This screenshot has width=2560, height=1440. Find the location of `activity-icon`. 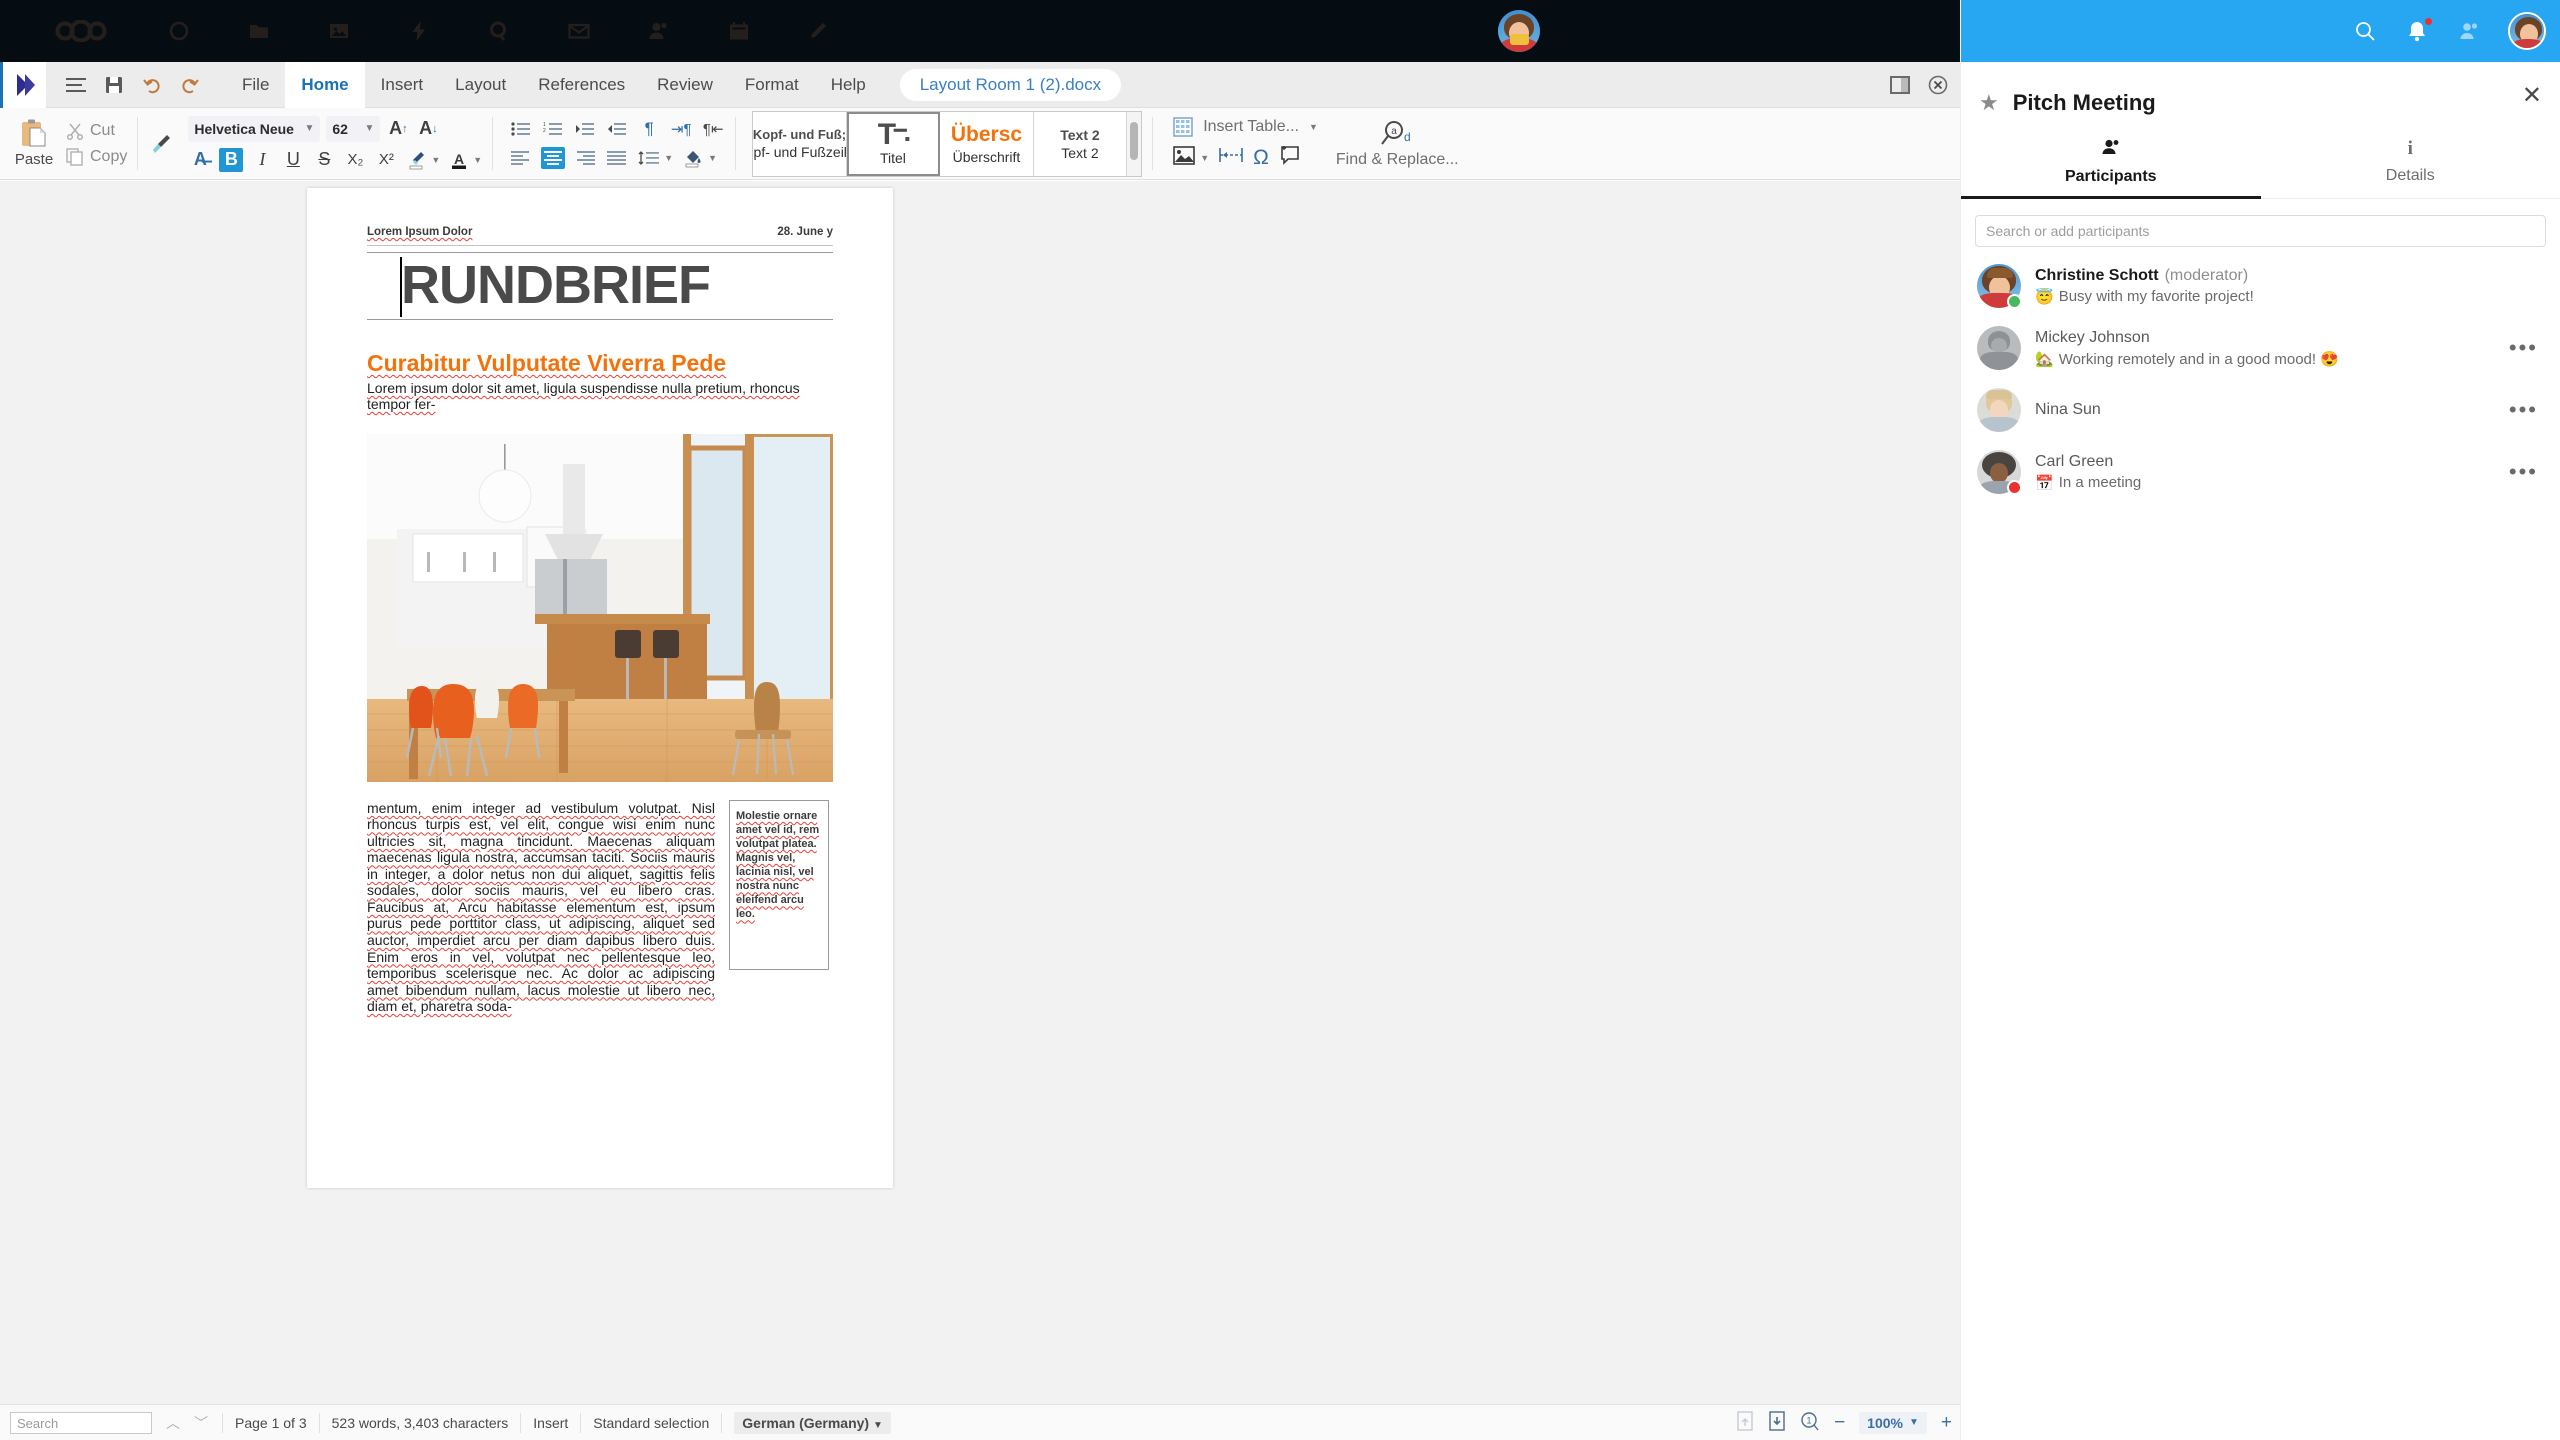

activity-icon is located at coordinates (419, 31).